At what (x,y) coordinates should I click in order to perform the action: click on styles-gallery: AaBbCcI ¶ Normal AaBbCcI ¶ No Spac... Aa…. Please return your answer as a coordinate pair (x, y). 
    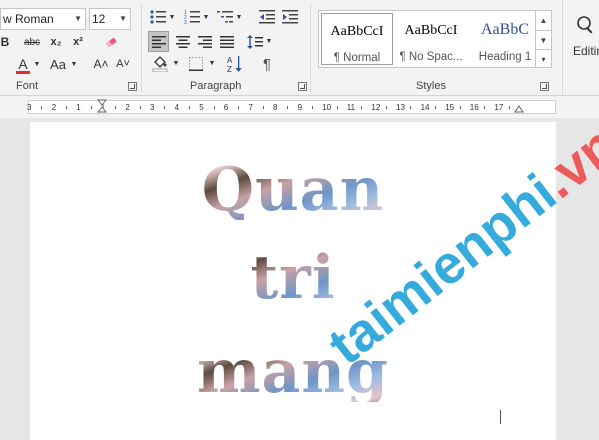
    Looking at the image, I should click on (435, 39).